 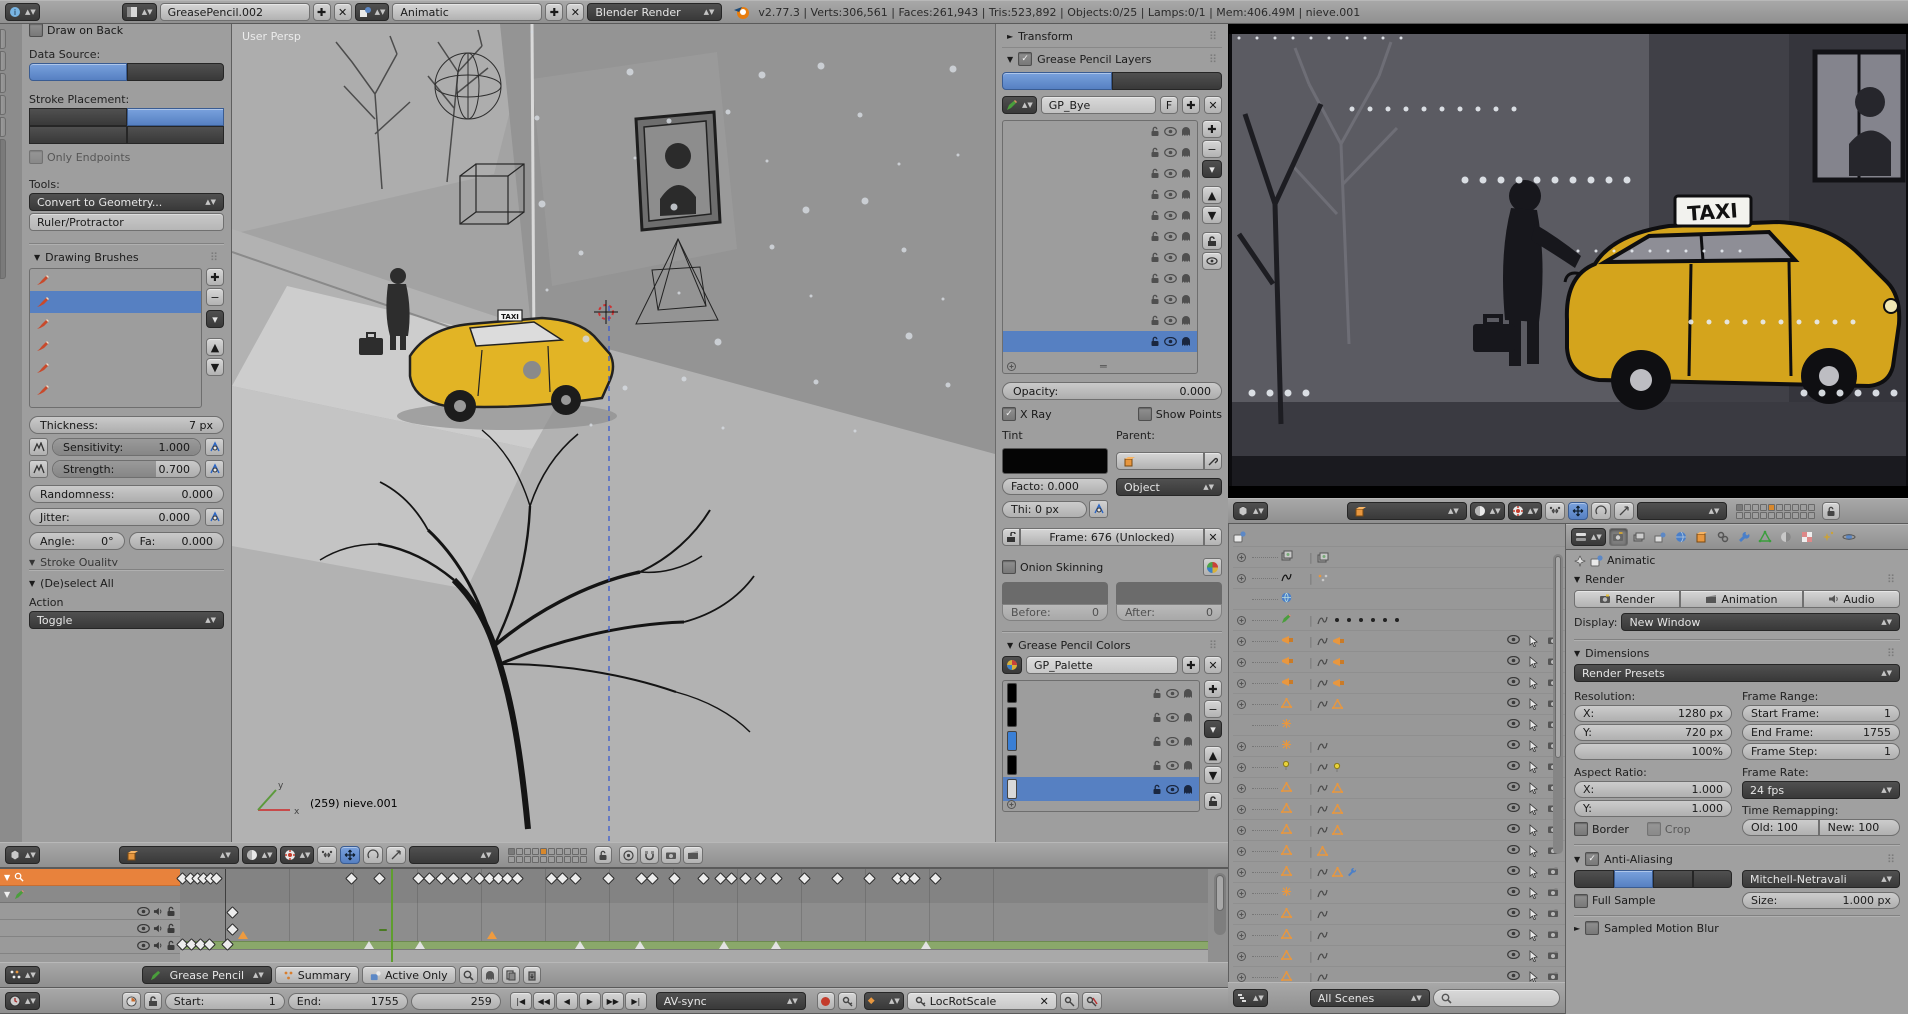 What do you see at coordinates (1618, 537) in the screenshot?
I see `properties-tab-render` at bounding box center [1618, 537].